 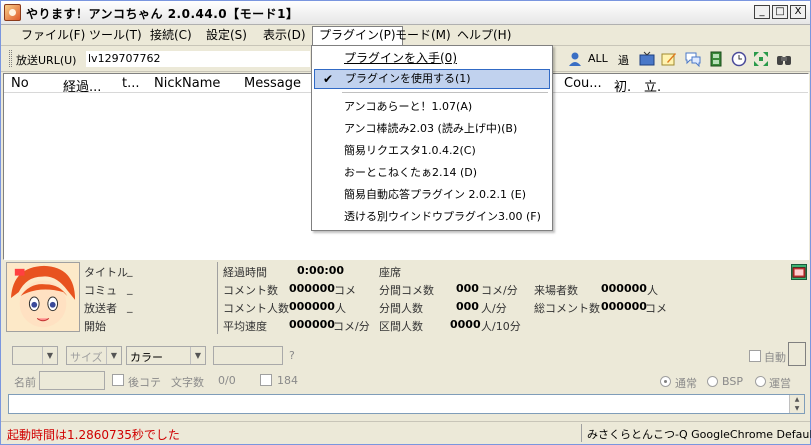 What do you see at coordinates (693, 59) in the screenshot?
I see `balloon-icon` at bounding box center [693, 59].